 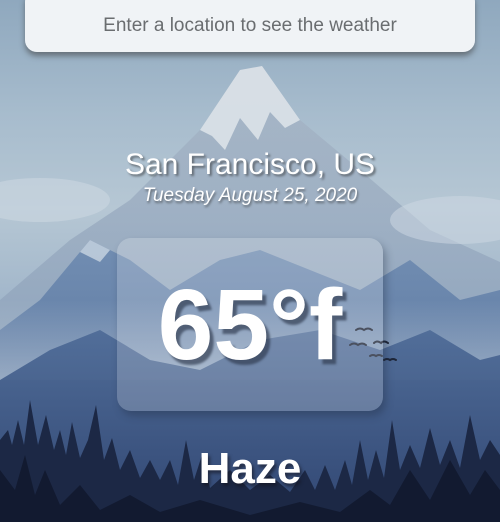 What do you see at coordinates (250, 195) in the screenshot?
I see `current-date: Tuesday August 25, 2020` at bounding box center [250, 195].